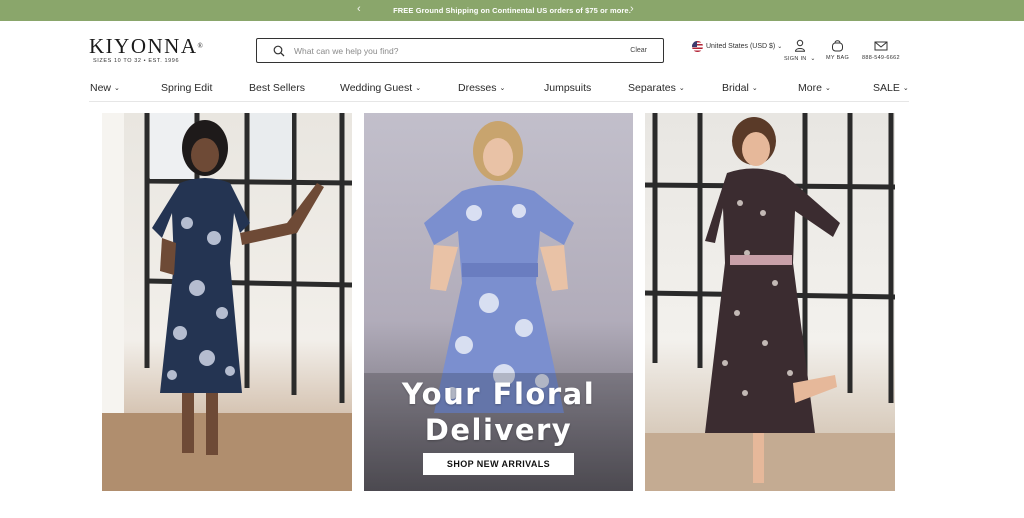 The height and width of the screenshot is (518, 1024). I want to click on brand-logo: KIYONNA® SIZES 10 TO 32 • EST. 1996, so click(149, 52).